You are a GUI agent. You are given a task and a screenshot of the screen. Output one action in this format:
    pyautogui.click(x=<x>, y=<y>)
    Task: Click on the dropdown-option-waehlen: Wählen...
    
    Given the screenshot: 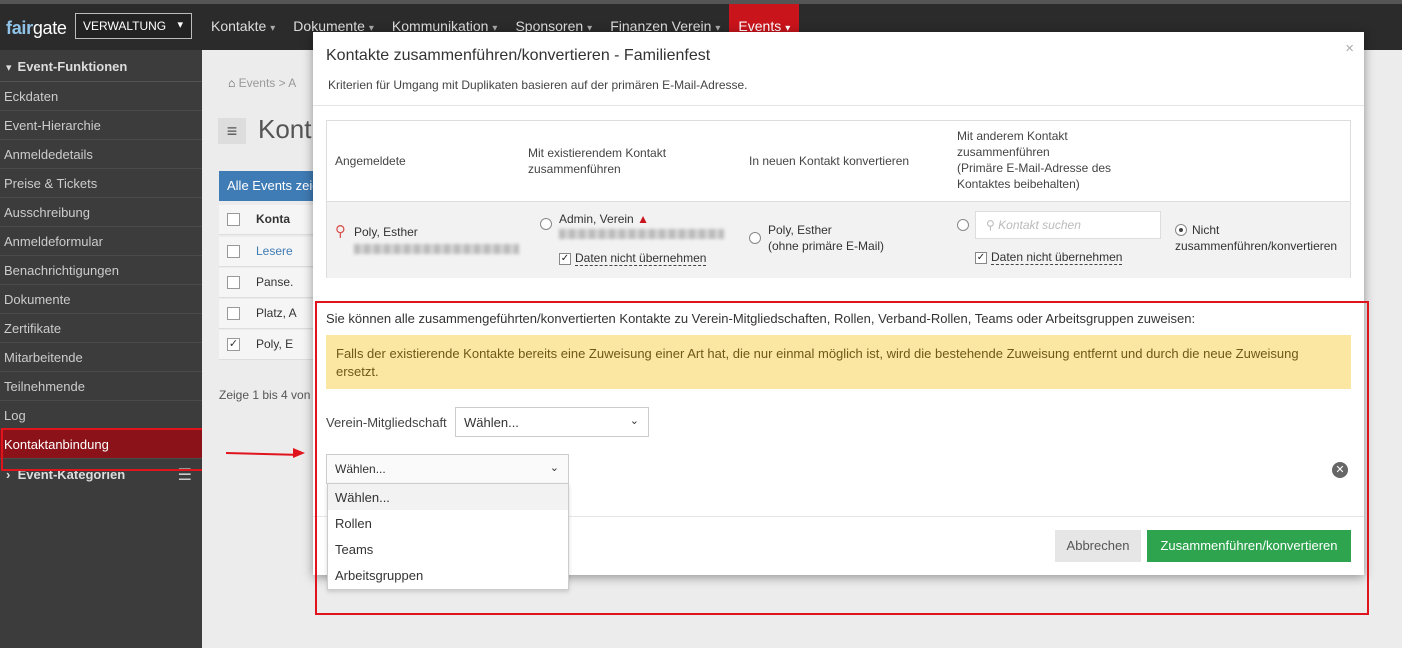 What is the action you would take?
    pyautogui.click(x=448, y=497)
    